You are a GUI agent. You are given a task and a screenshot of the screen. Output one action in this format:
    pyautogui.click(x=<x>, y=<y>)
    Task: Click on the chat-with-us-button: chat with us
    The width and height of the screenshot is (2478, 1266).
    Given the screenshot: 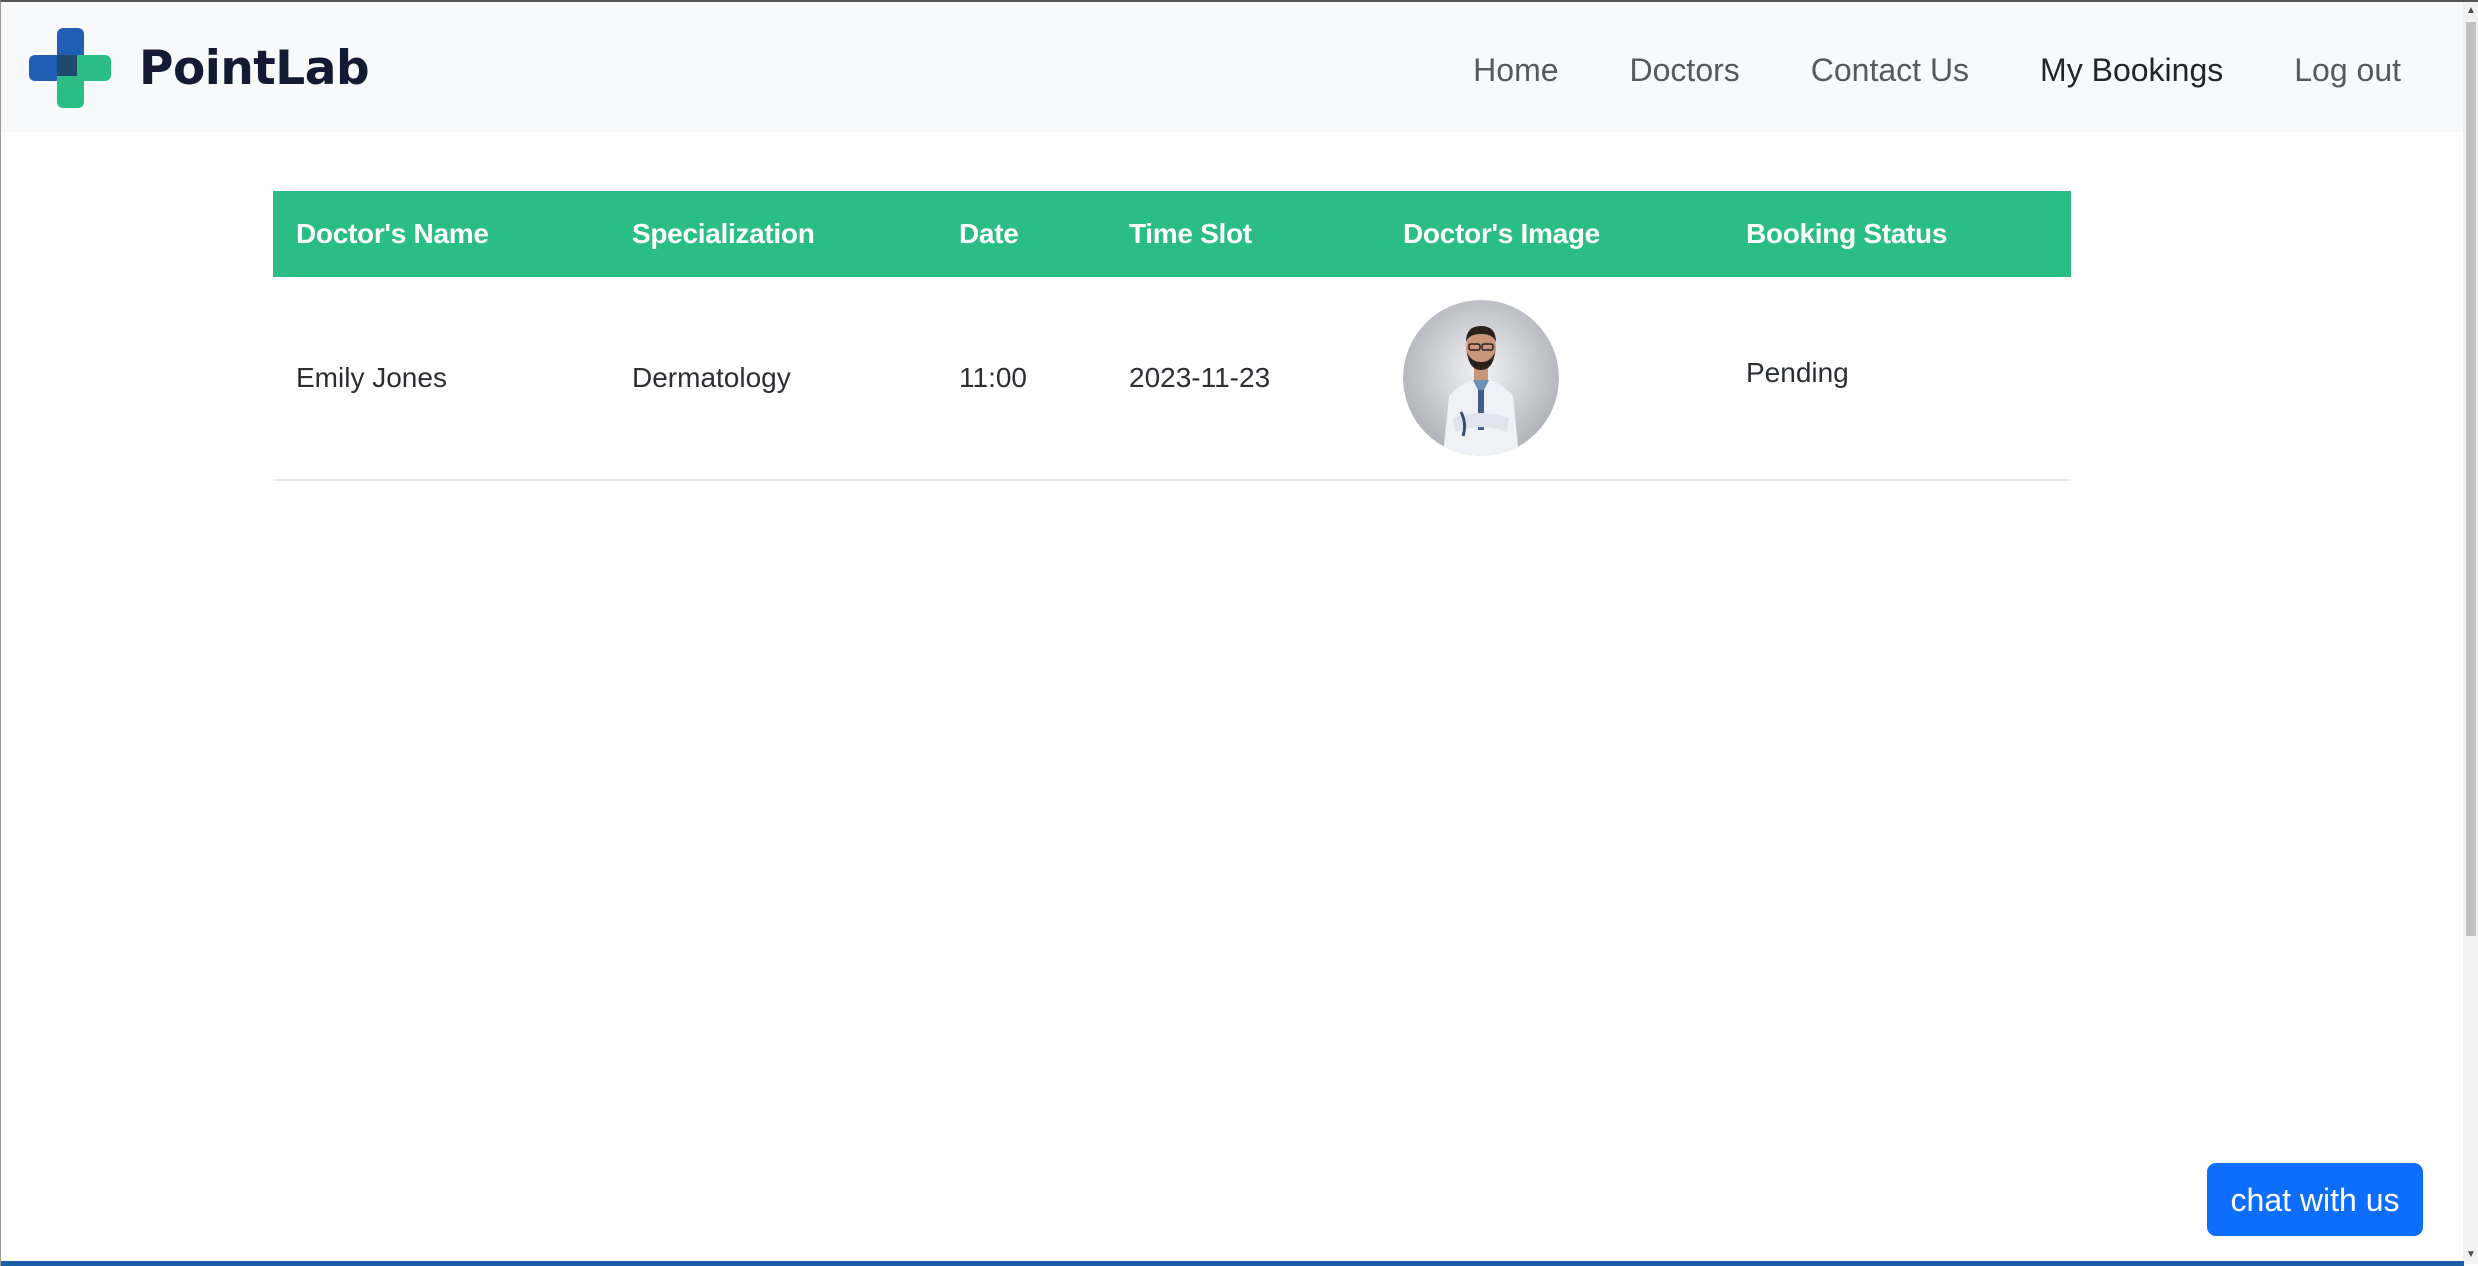 What is the action you would take?
    pyautogui.click(x=2315, y=1199)
    